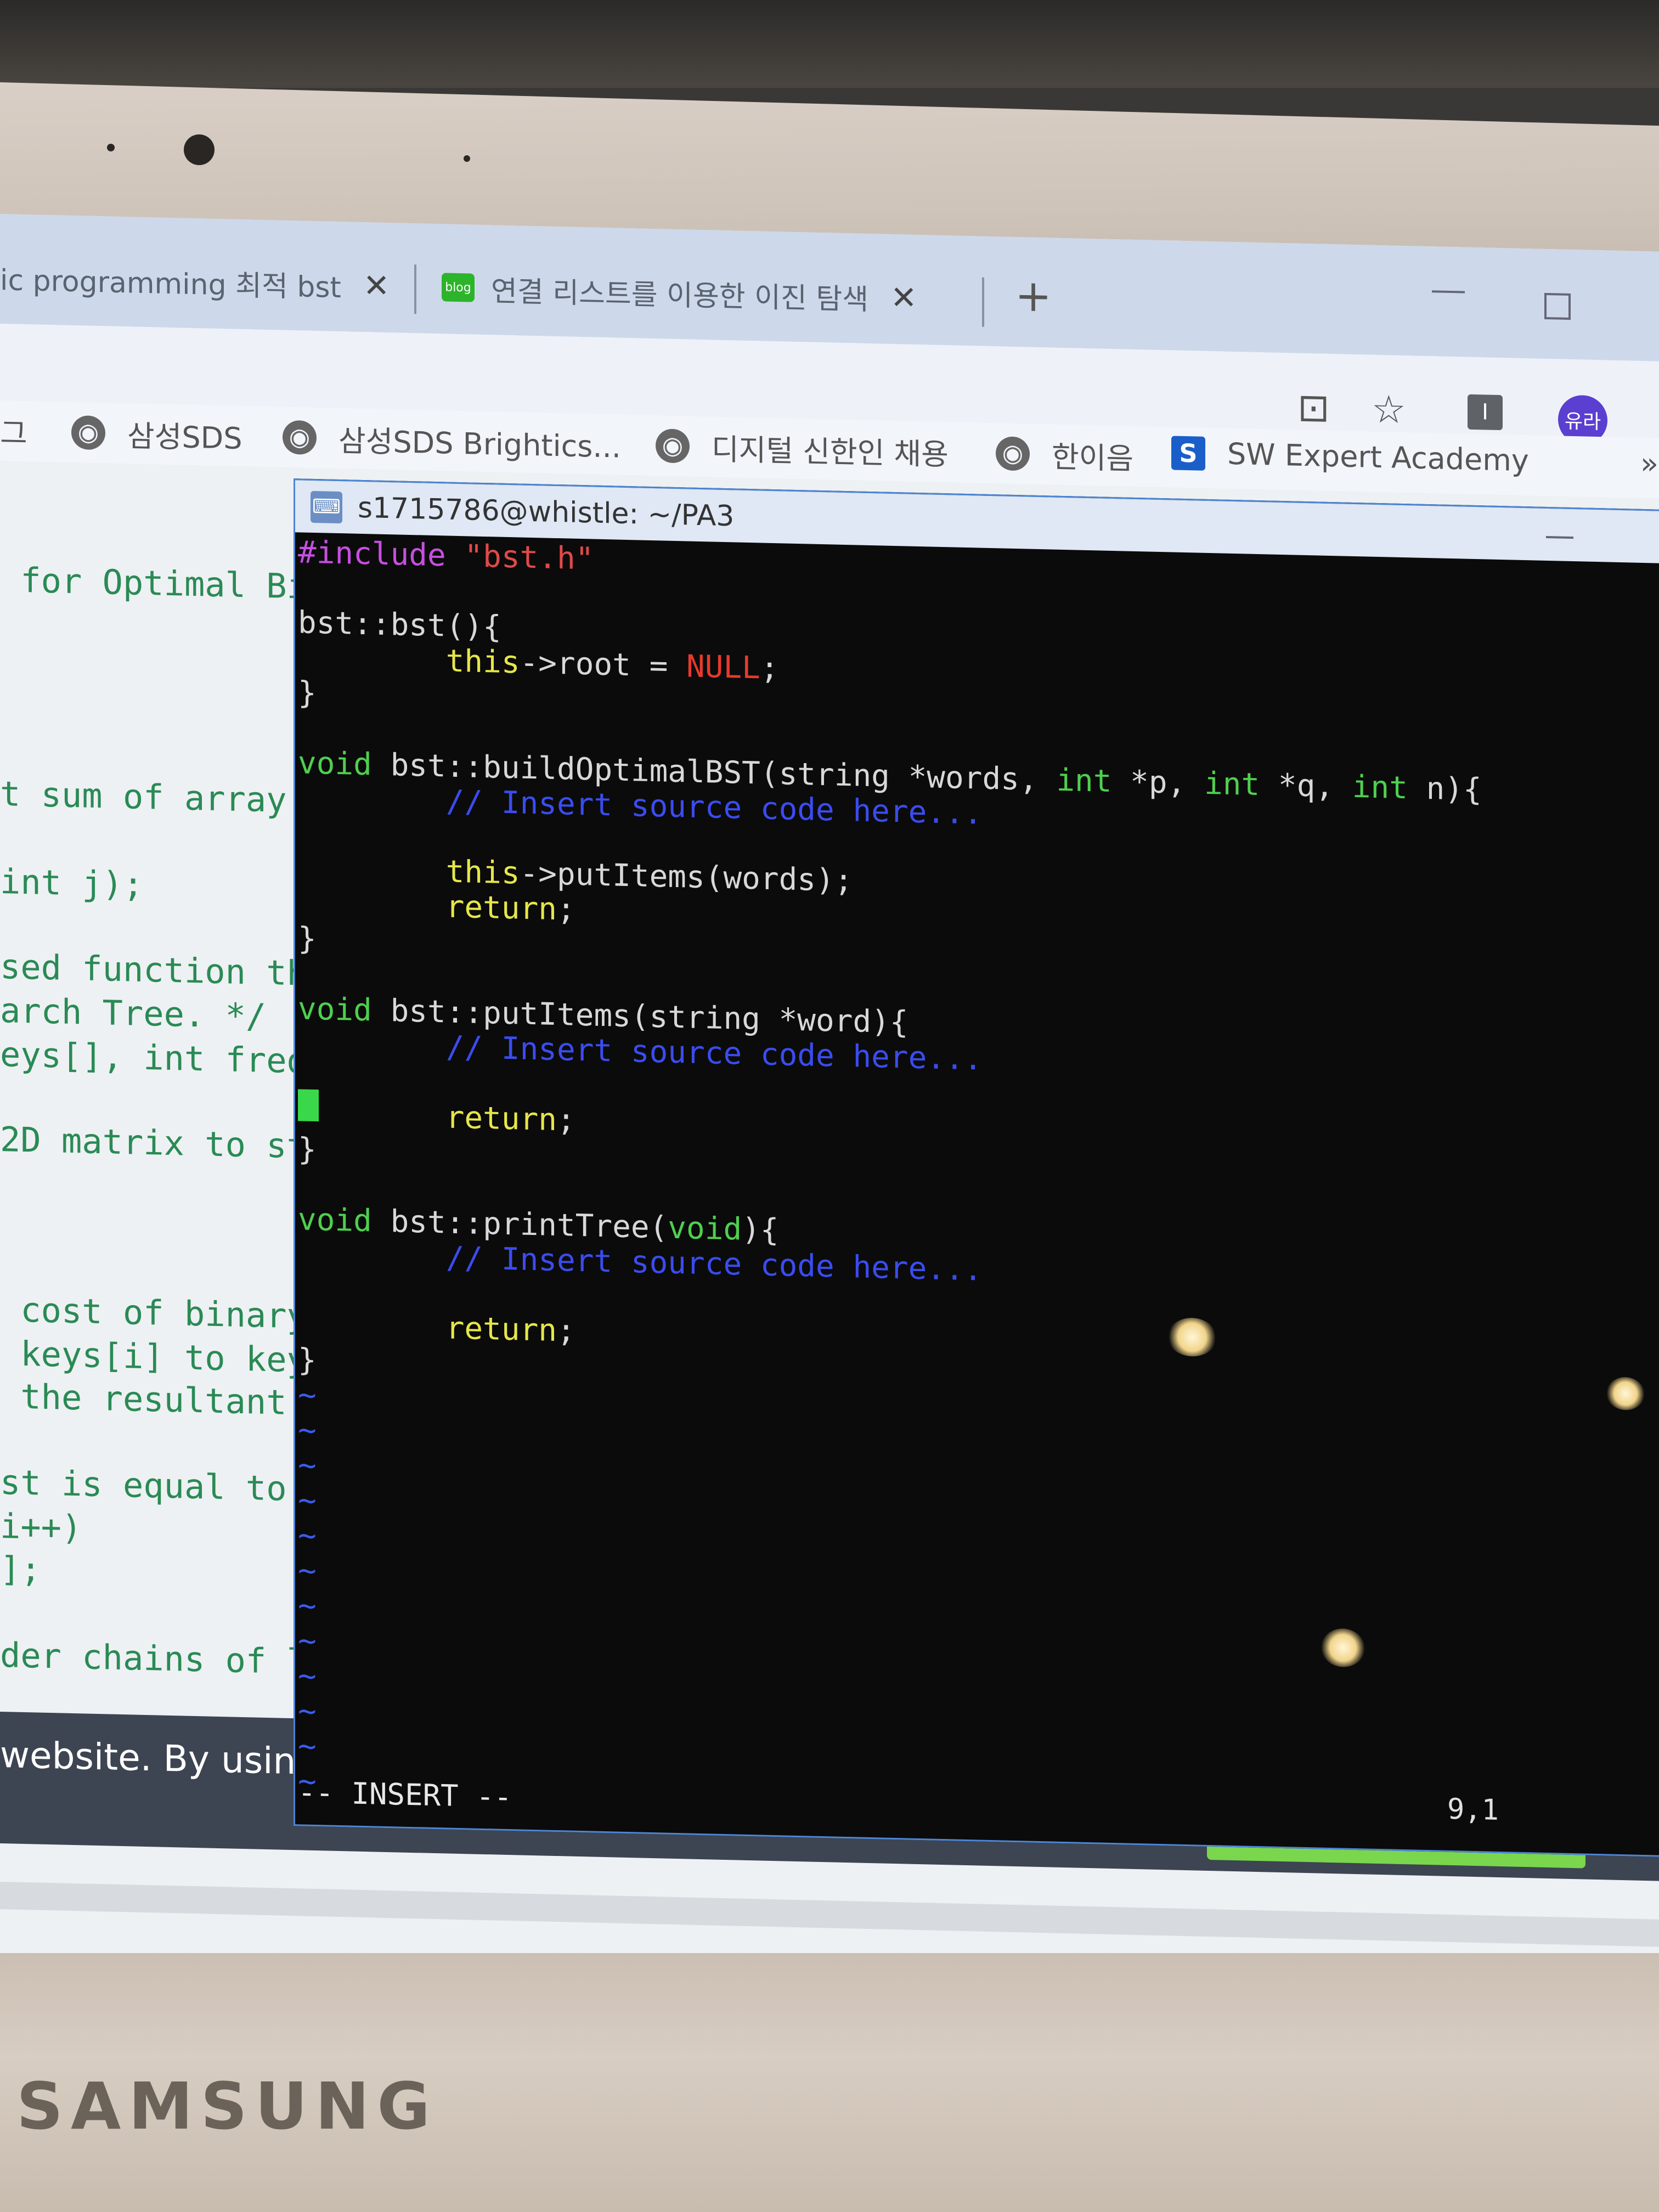  I want to click on page-code-line: ];, so click(21, 1569).